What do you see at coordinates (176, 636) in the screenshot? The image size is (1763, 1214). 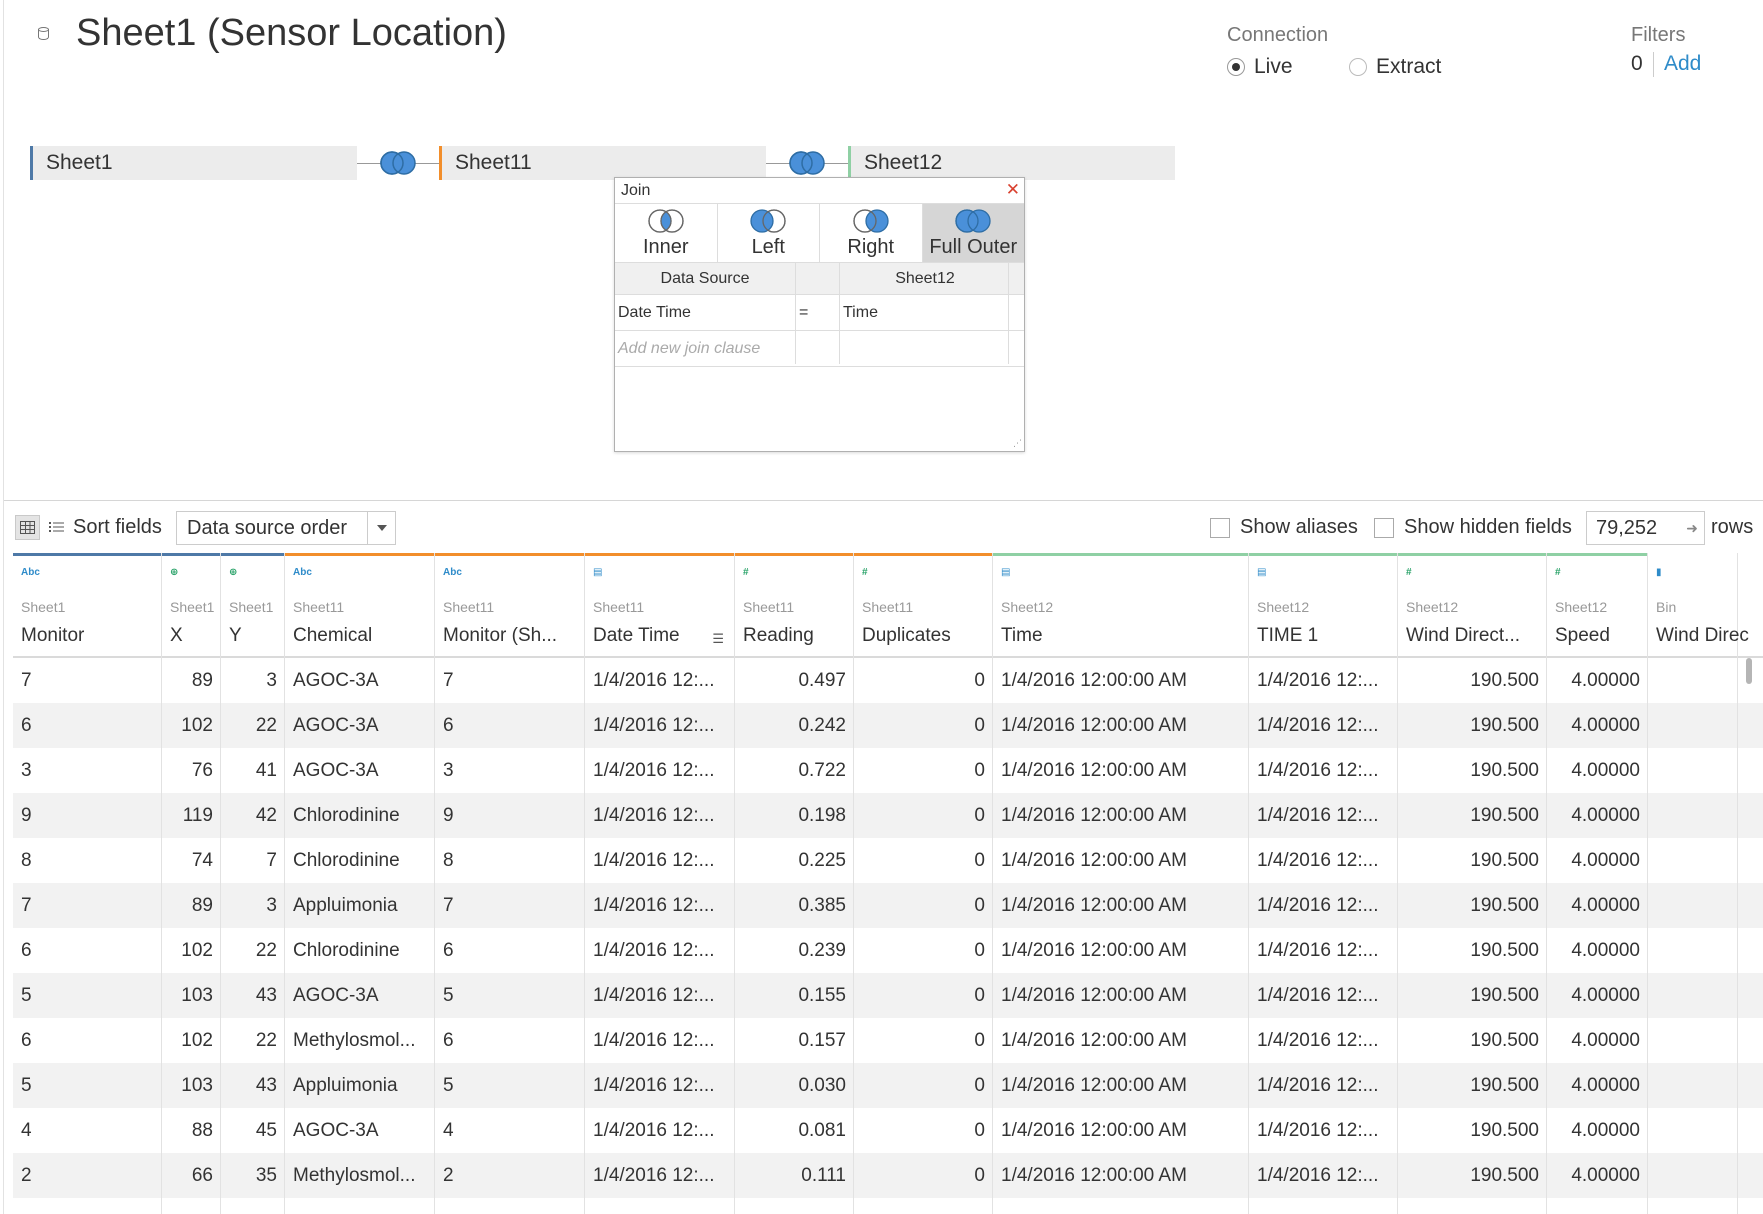 I see `column-name: X` at bounding box center [176, 636].